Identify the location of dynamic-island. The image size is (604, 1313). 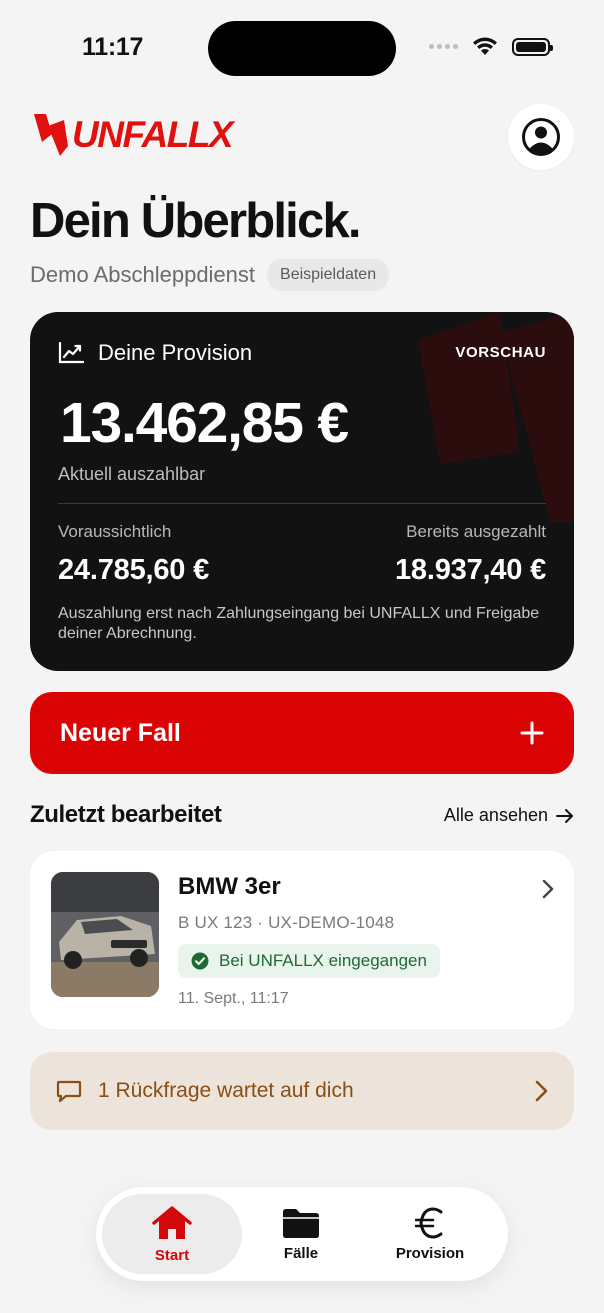
(302, 48).